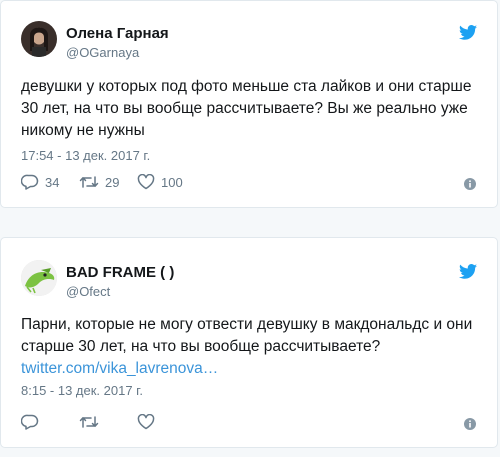  What do you see at coordinates (82, 390) in the screenshot?
I see `tweet-timestamp: 8:15 - 13 дек. 2017 г.` at bounding box center [82, 390].